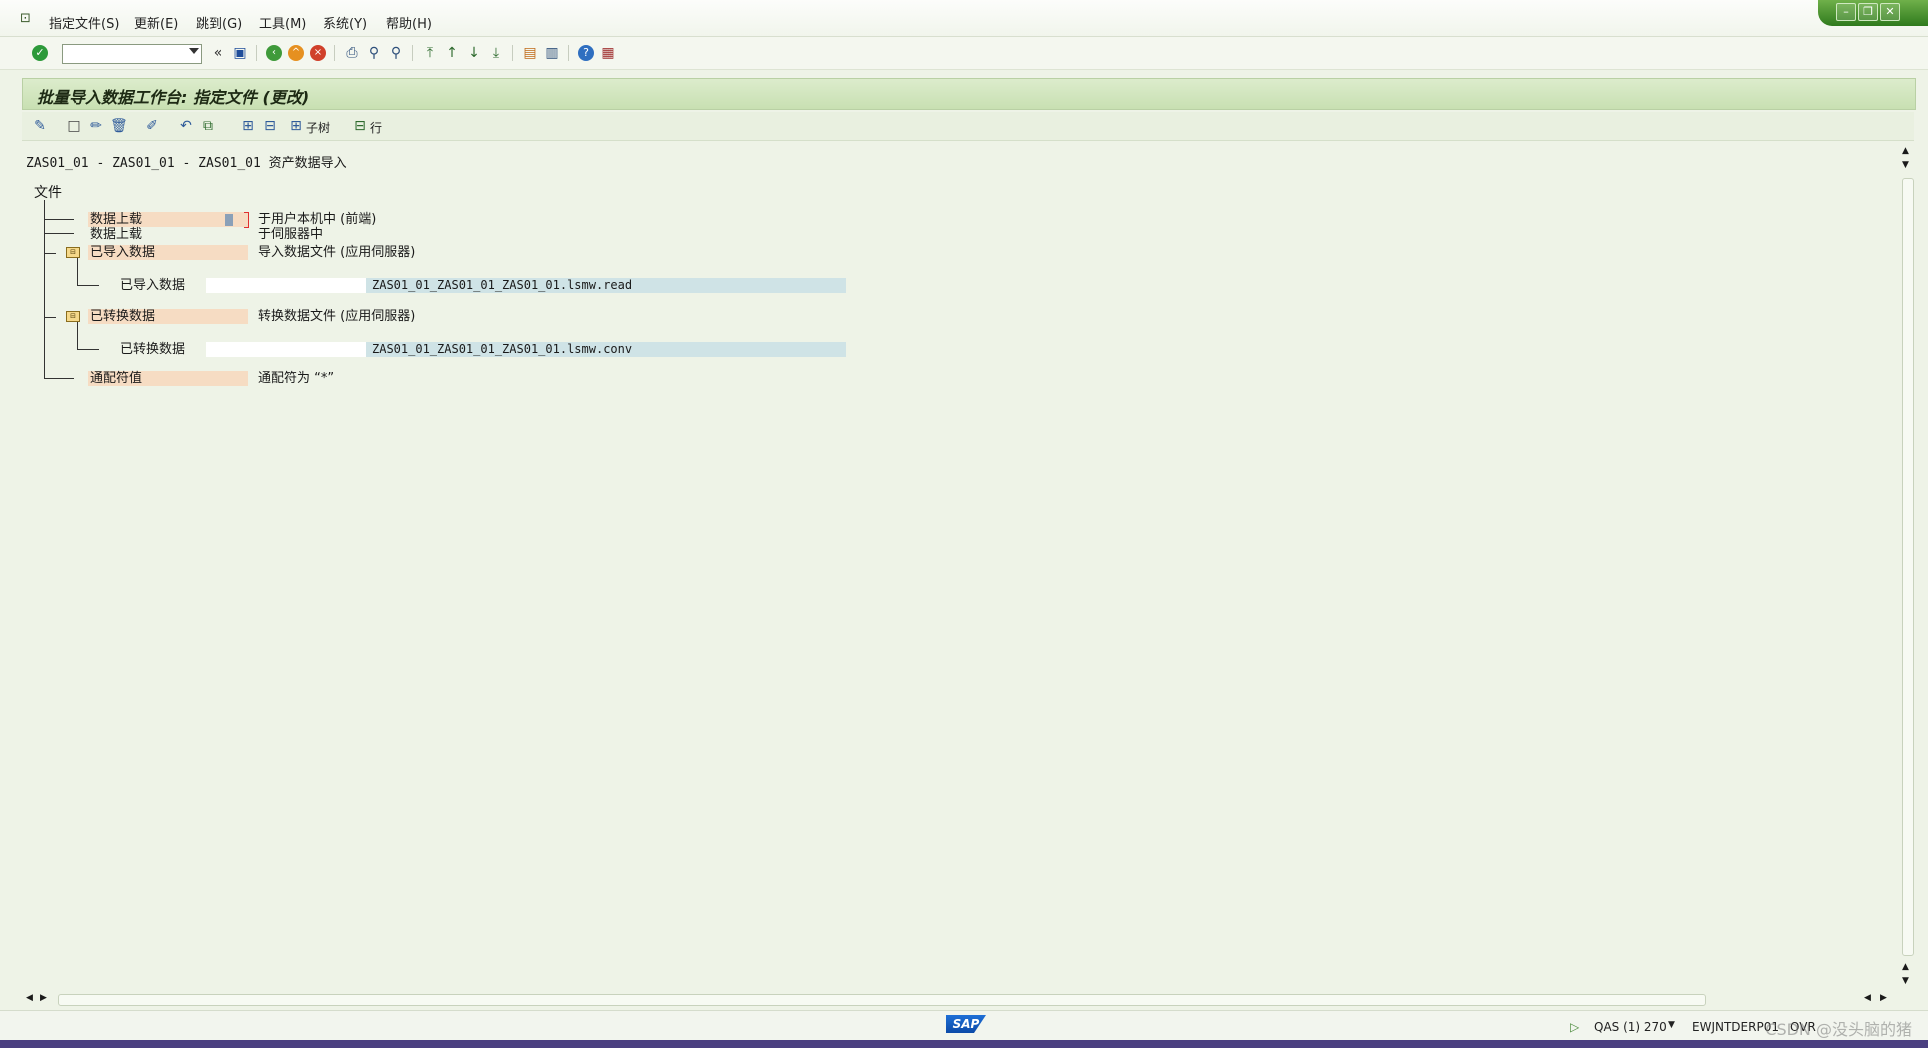 The height and width of the screenshot is (1048, 1928). What do you see at coordinates (219, 22) in the screenshot?
I see `menu-goto: 跳到(G)` at bounding box center [219, 22].